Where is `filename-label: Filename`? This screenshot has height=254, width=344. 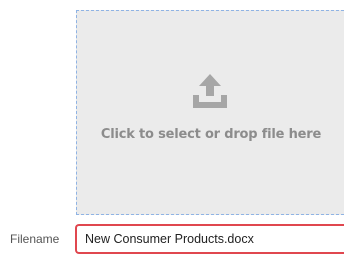 filename-label: Filename is located at coordinates (35, 239).